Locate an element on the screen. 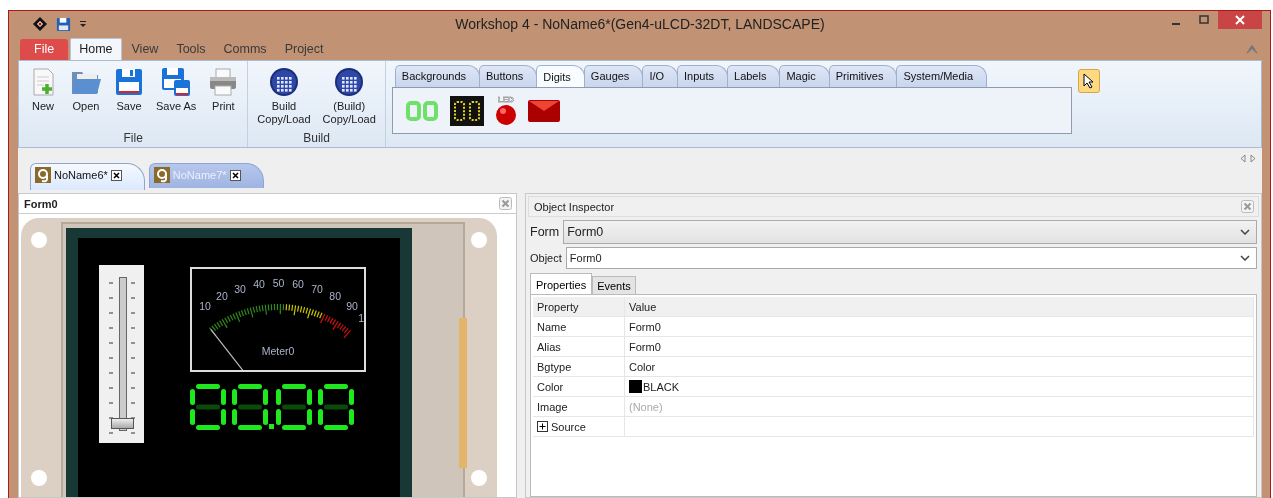  minimize-icon is located at coordinates (1176, 23).